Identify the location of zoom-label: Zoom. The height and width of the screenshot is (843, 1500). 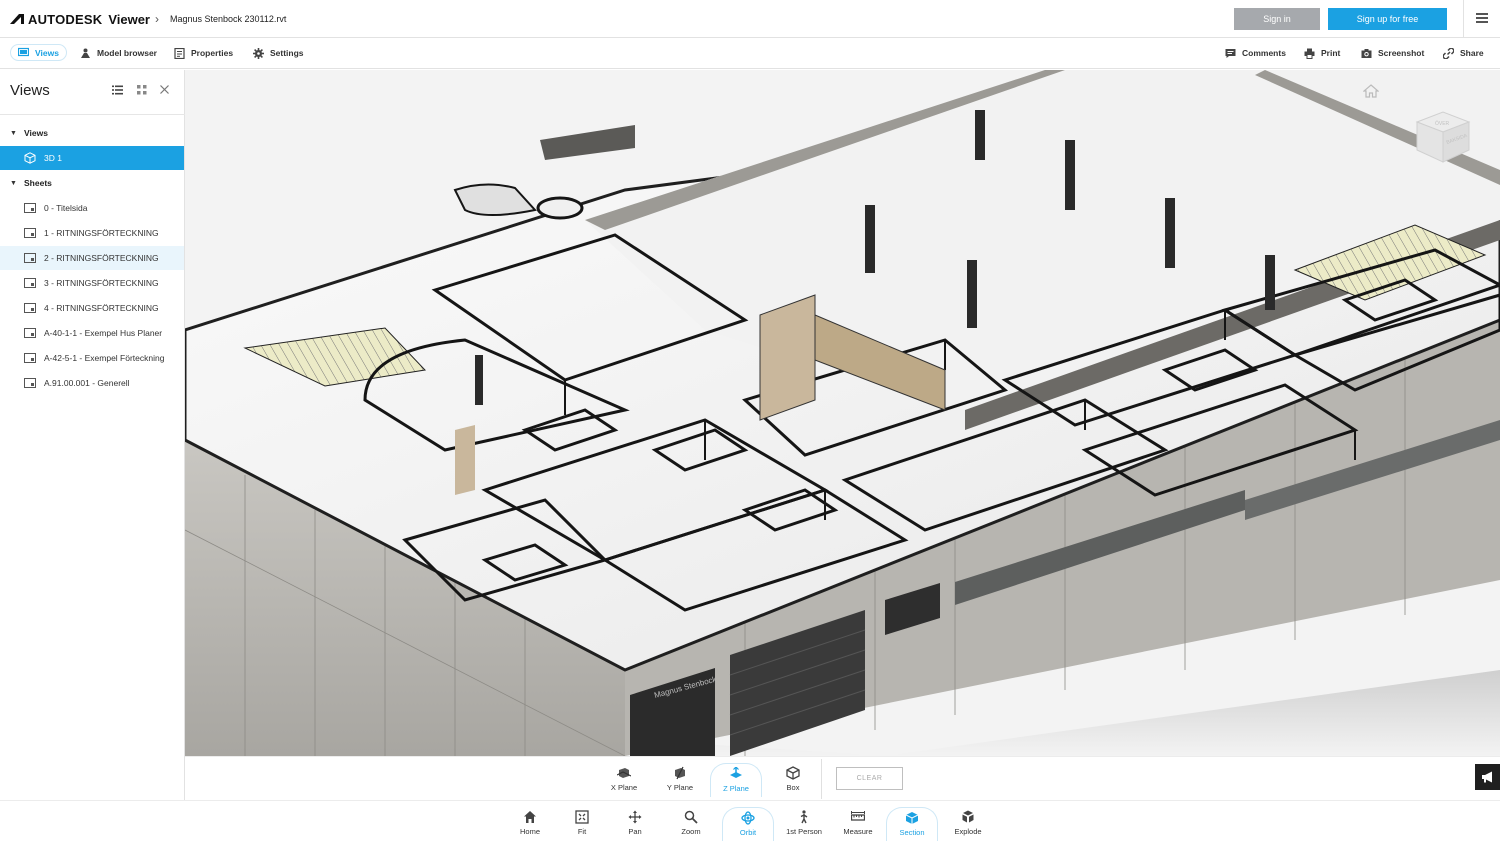
(691, 831).